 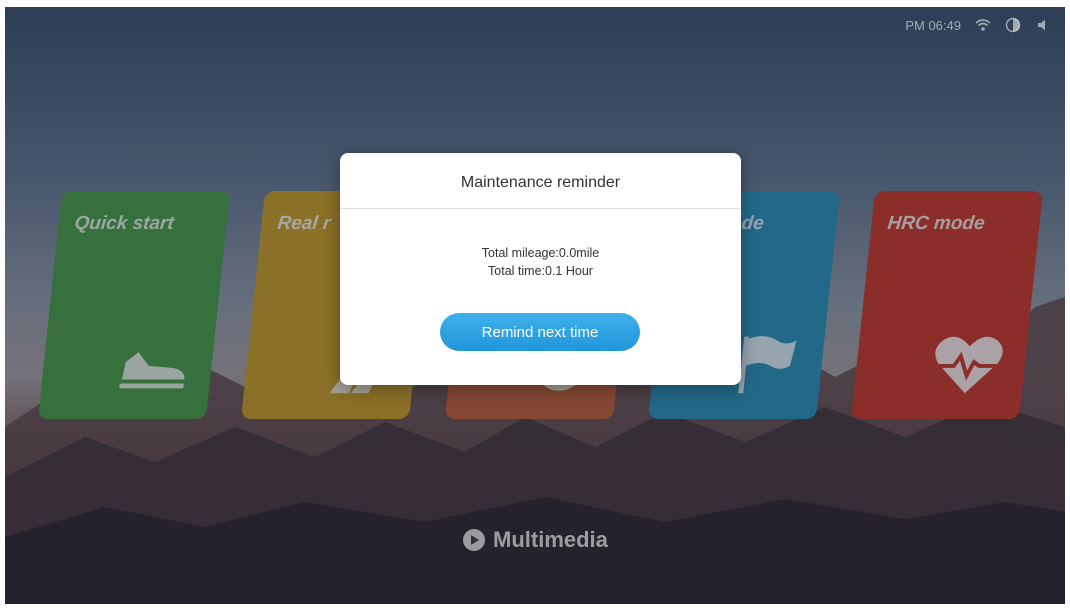 What do you see at coordinates (933, 25) in the screenshot?
I see `clock: PM 06:49` at bounding box center [933, 25].